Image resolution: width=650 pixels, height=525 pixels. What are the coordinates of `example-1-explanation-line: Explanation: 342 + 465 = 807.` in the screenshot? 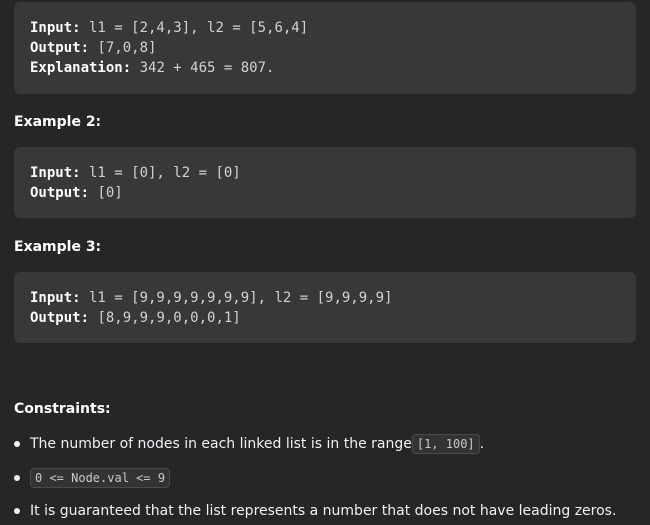 It's located at (333, 68).